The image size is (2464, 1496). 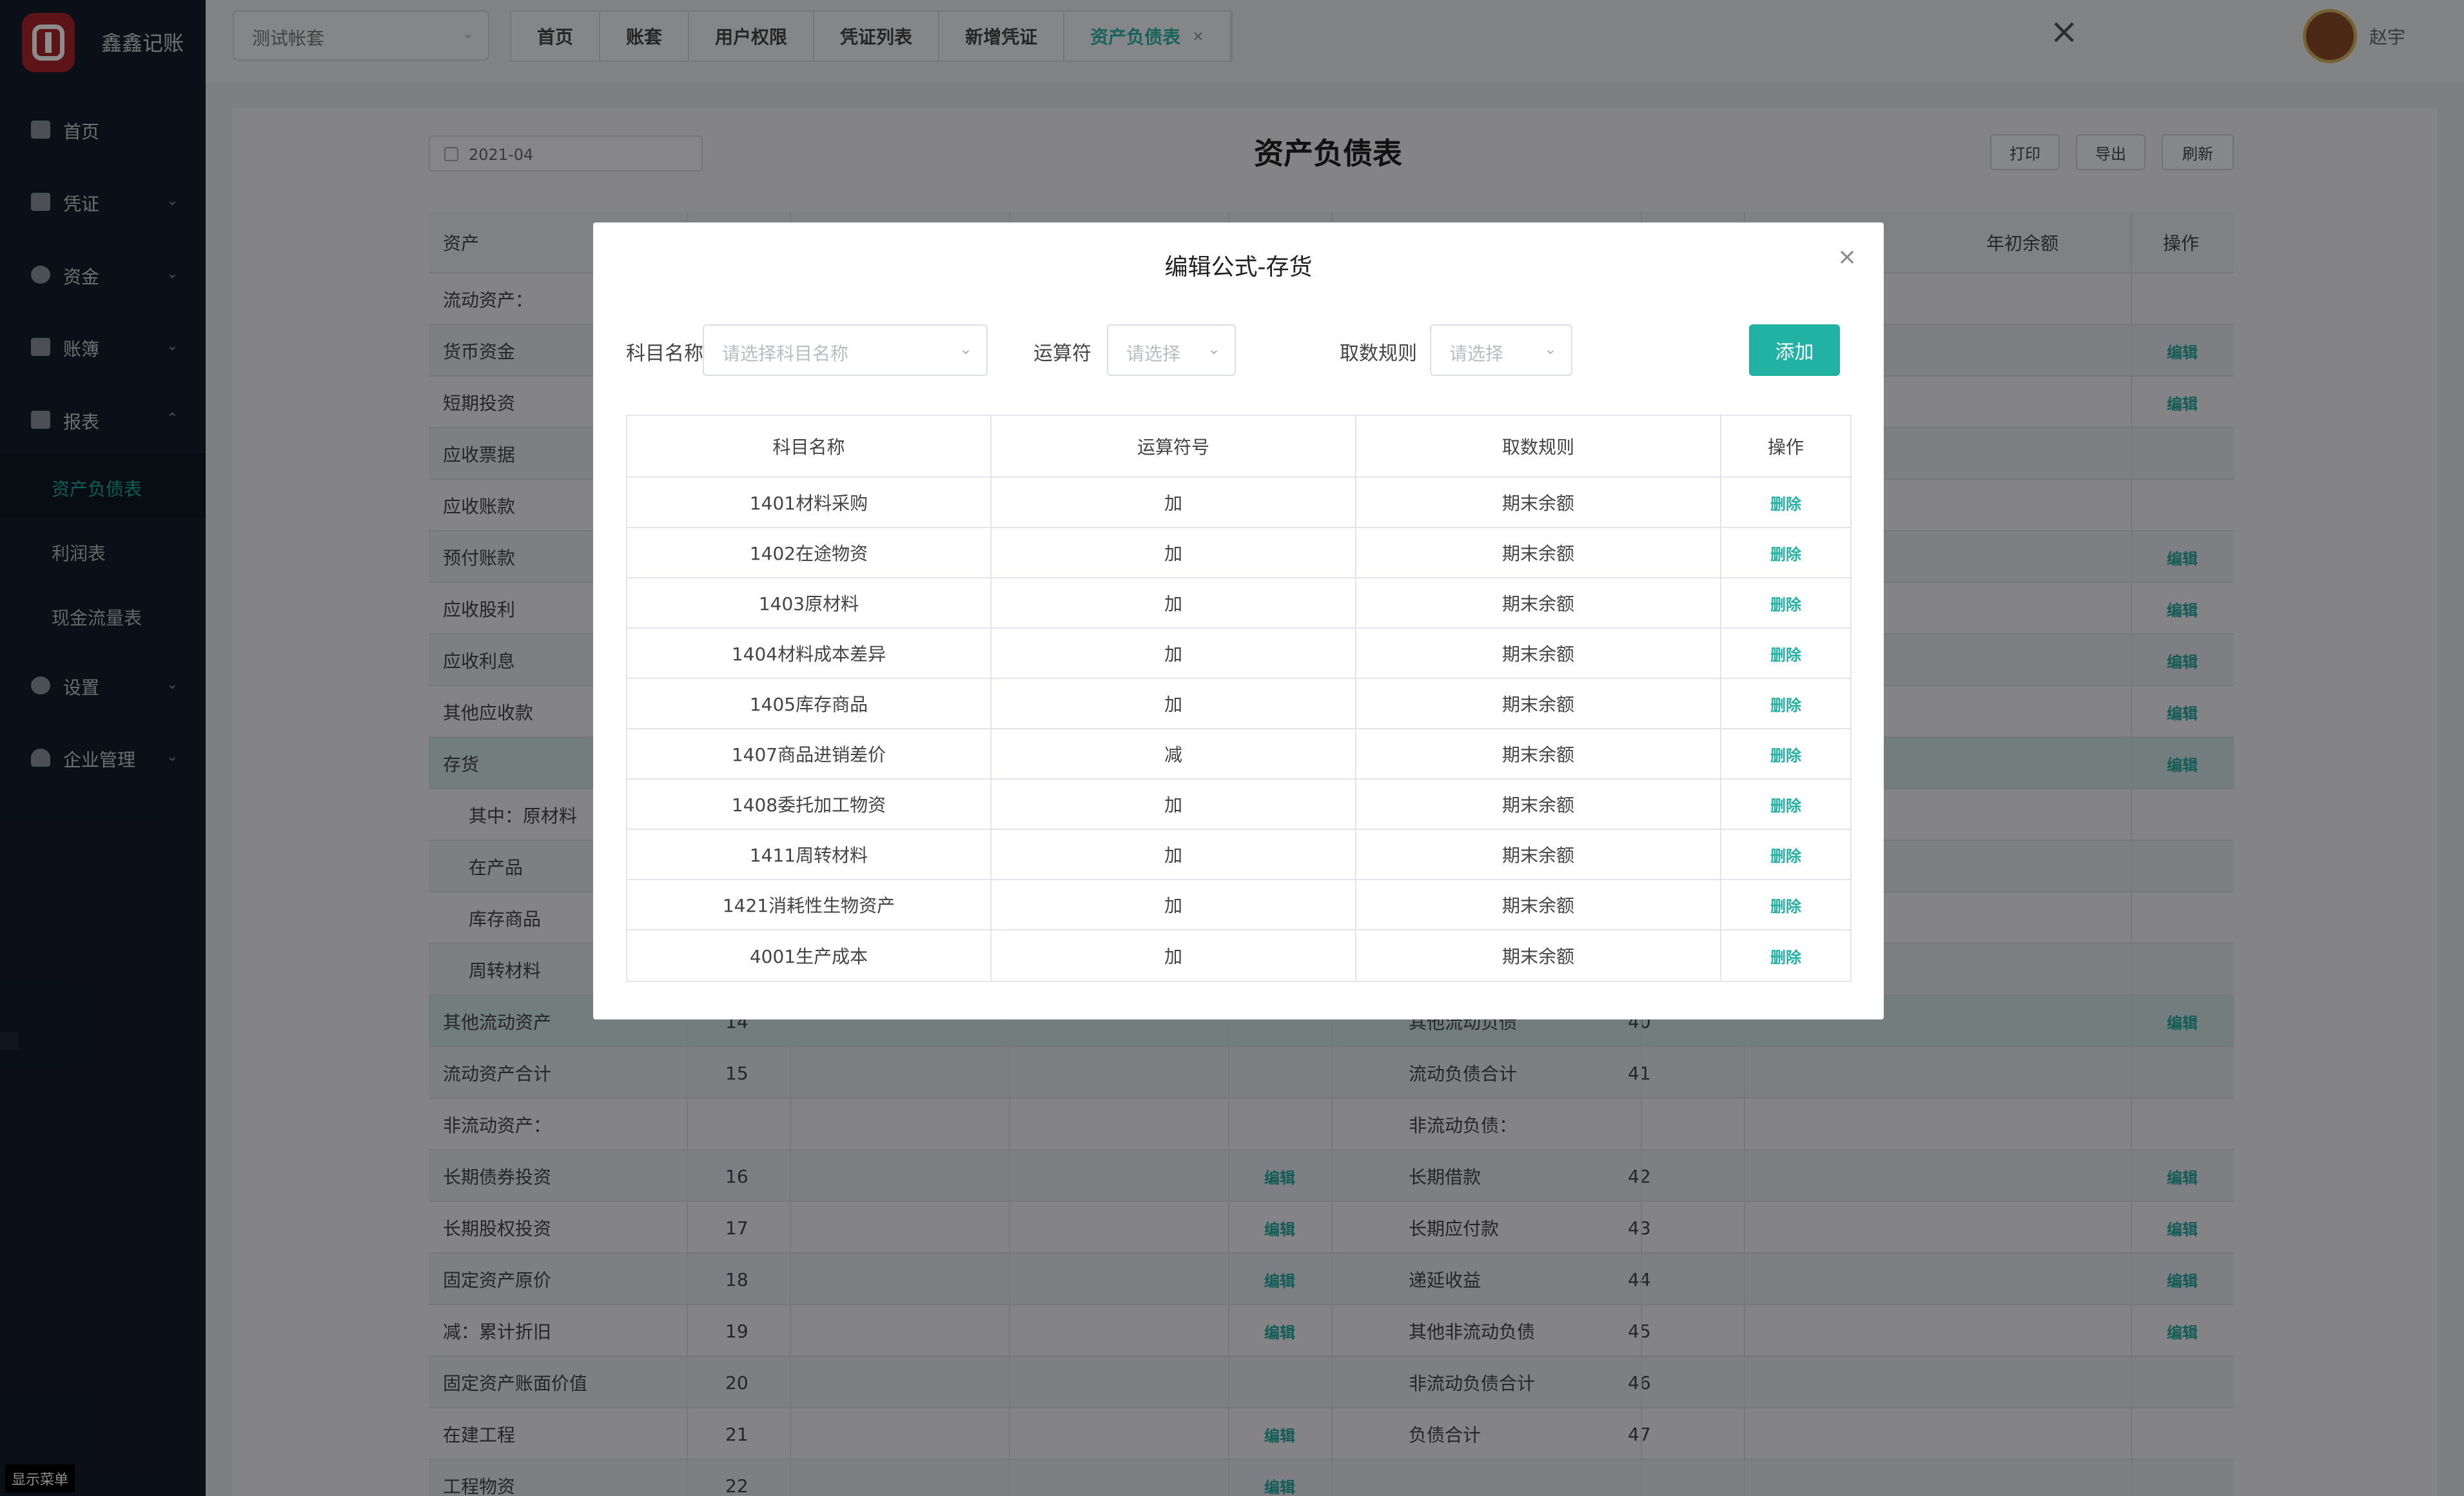 I want to click on table-header-row: 科目名称 运算符号 取数规则 操作, so click(x=1238, y=447).